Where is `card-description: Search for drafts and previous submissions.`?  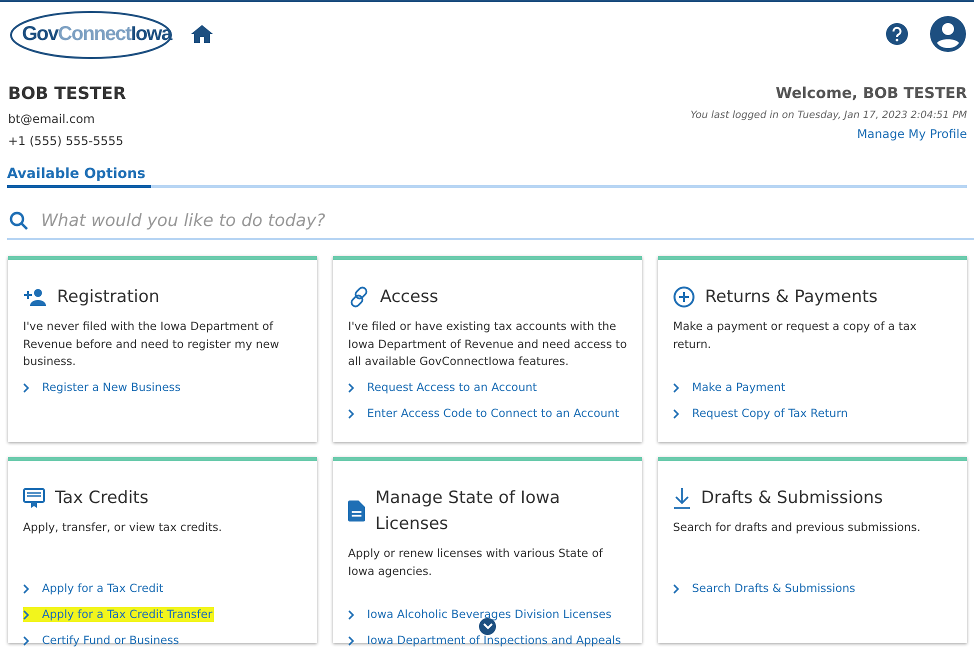
card-description: Search for drafts and previous submissions. is located at coordinates (797, 528).